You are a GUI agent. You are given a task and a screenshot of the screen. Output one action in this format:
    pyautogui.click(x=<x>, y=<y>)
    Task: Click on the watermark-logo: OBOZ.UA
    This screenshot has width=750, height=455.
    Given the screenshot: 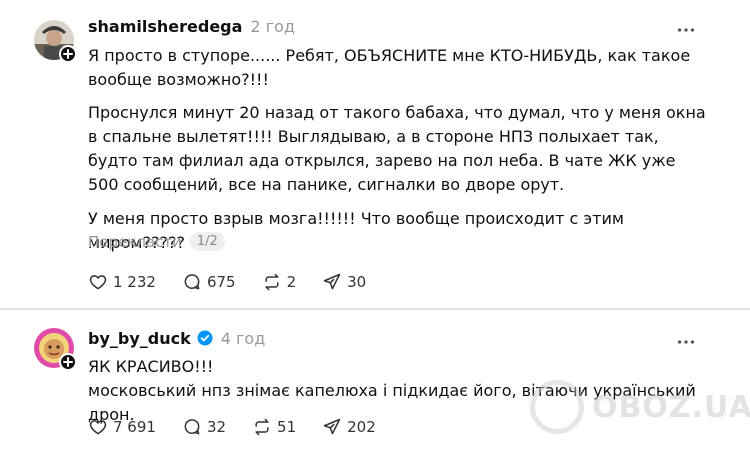 What is the action you would take?
    pyautogui.click(x=640, y=410)
    